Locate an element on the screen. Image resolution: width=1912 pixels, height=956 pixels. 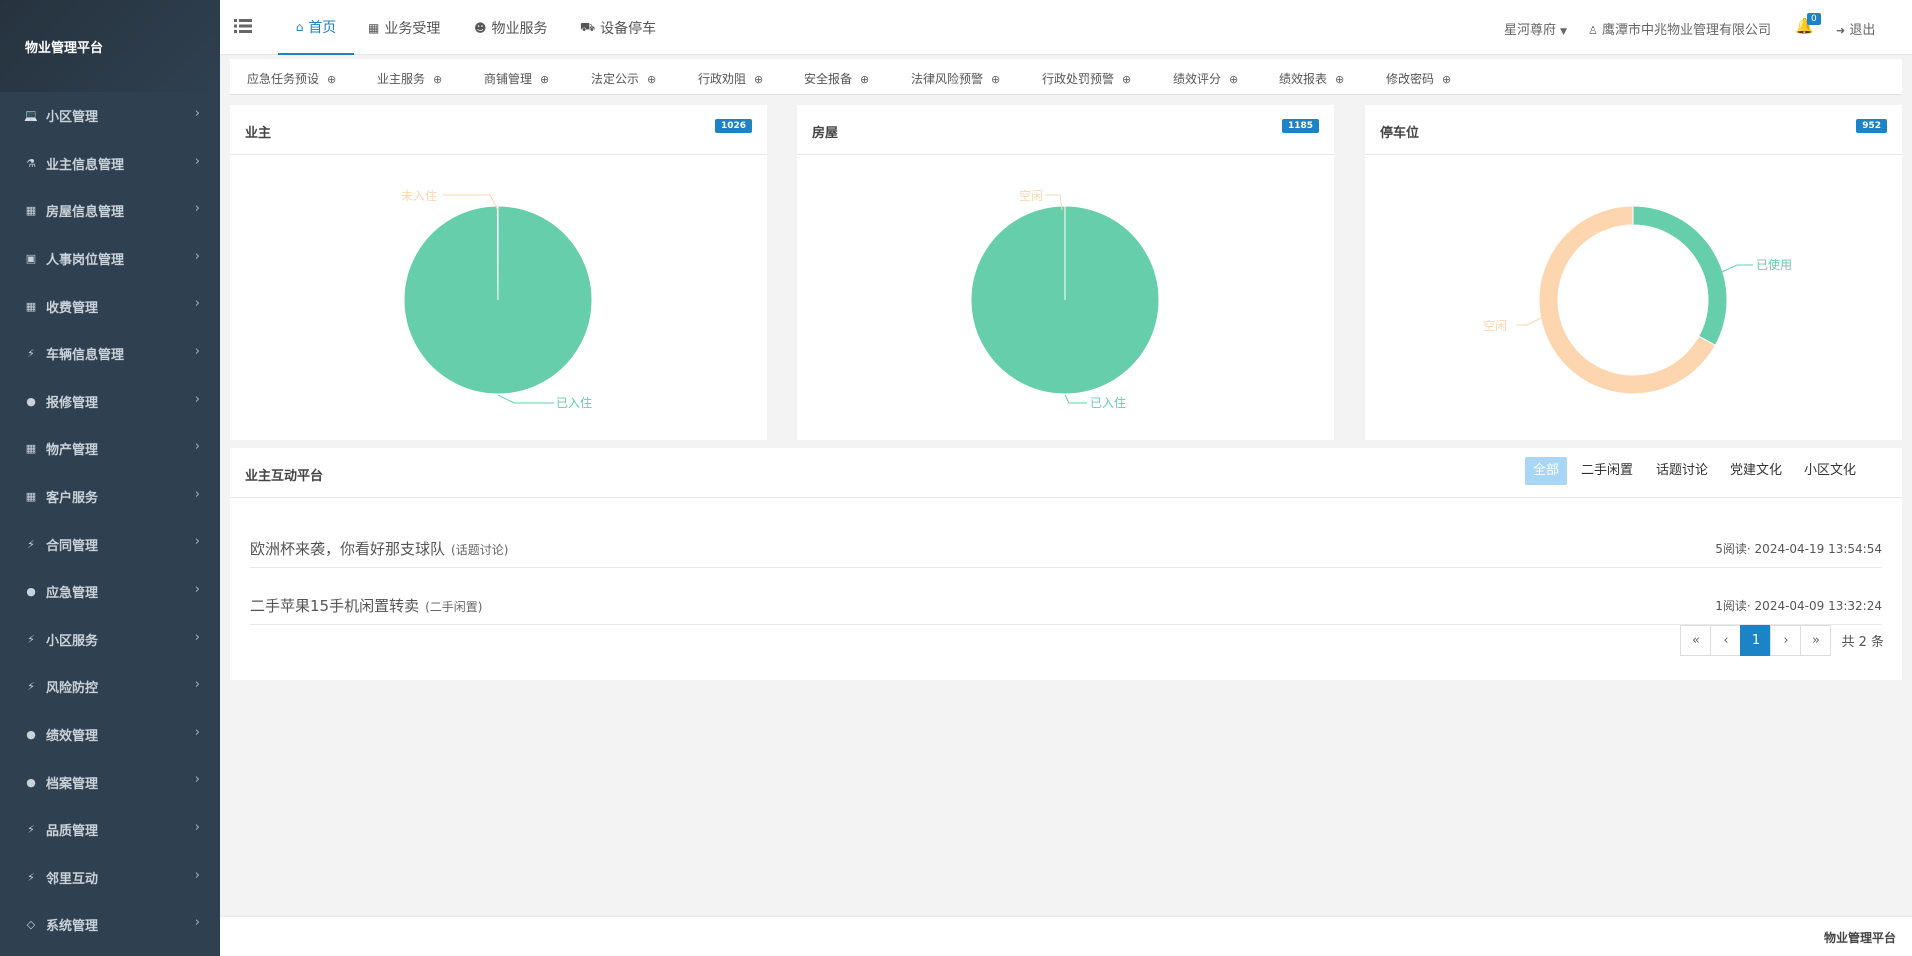
house-pie-chart: 空闲 已入住 is located at coordinates (1065, 299).